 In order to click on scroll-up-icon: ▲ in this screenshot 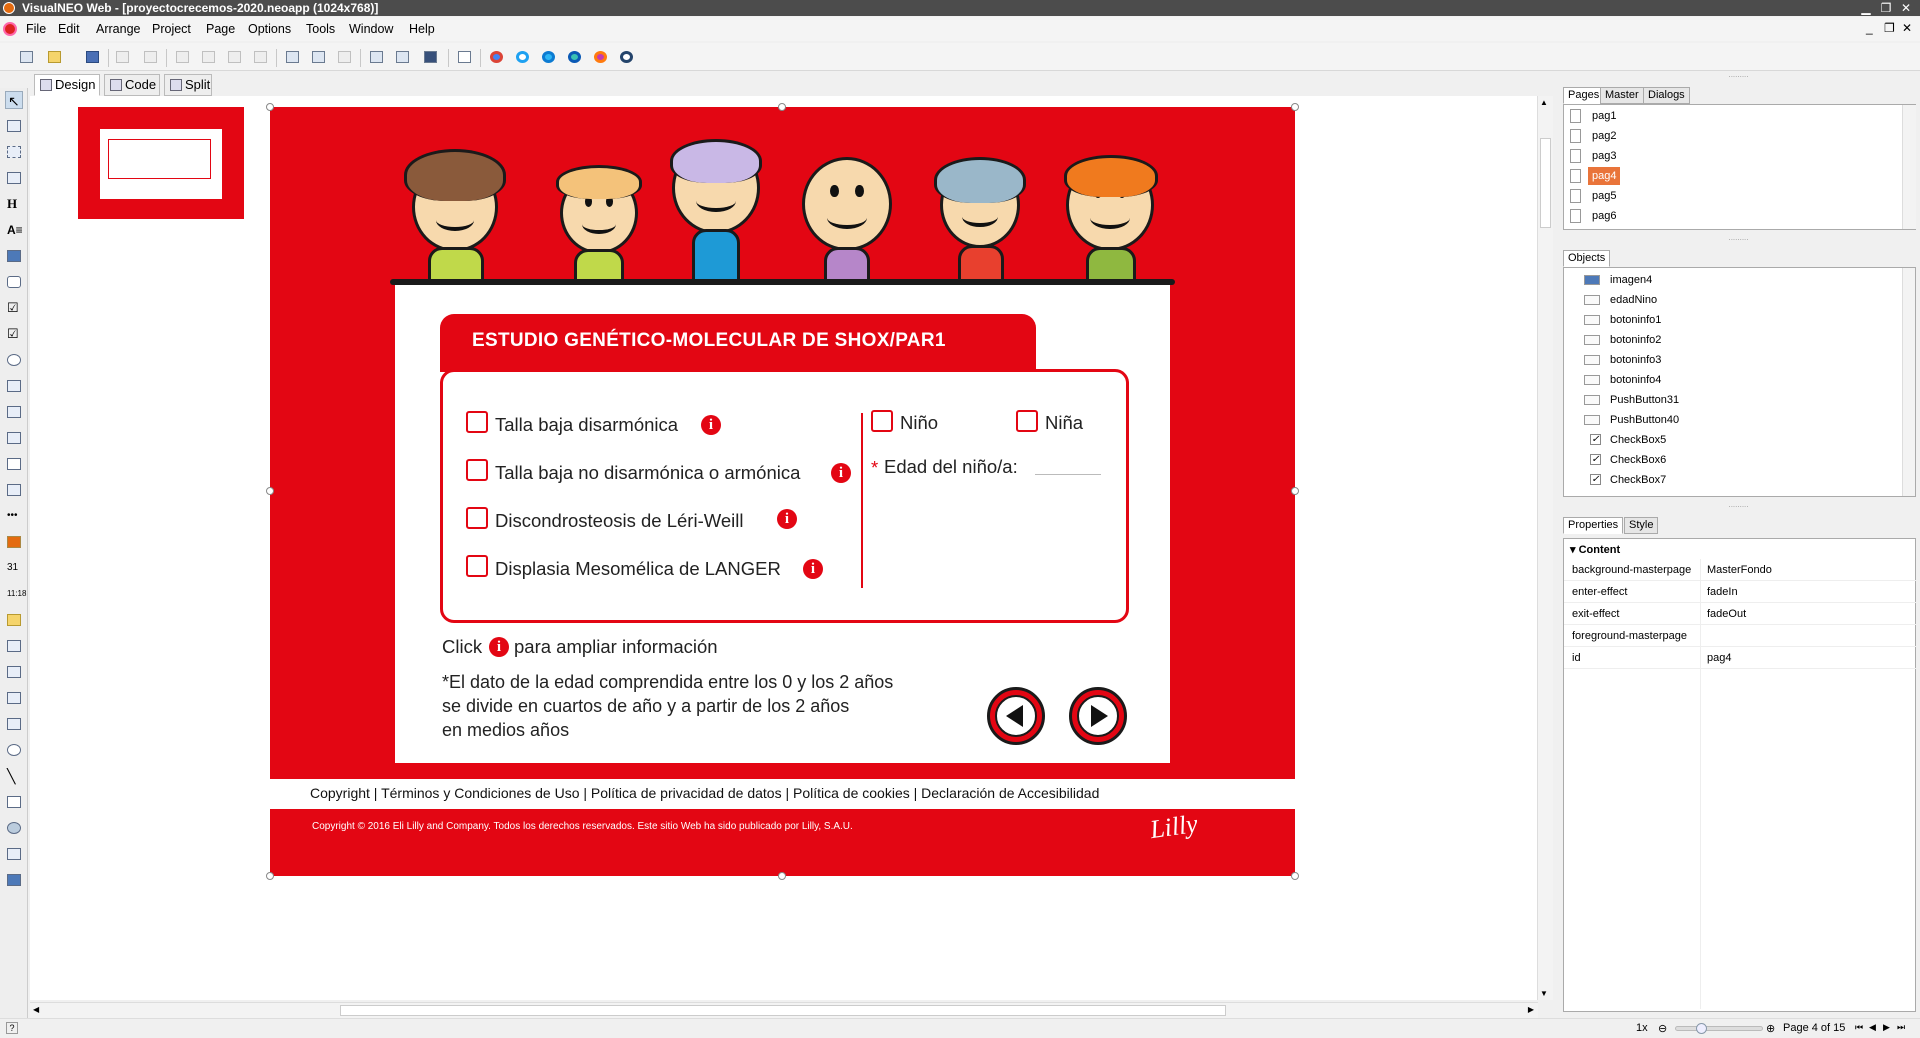, I will do `click(1544, 102)`.